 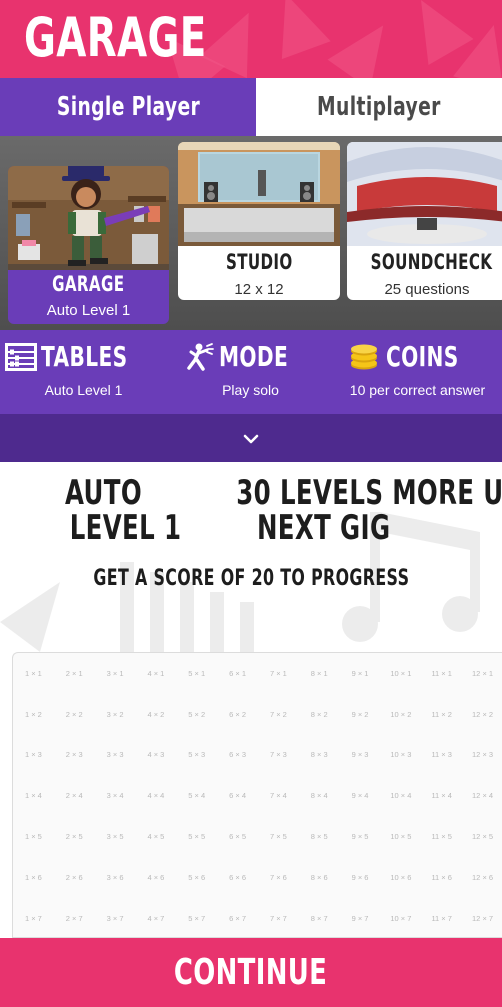 What do you see at coordinates (237, 673) in the screenshot?
I see `grid-cell: 6 × 1` at bounding box center [237, 673].